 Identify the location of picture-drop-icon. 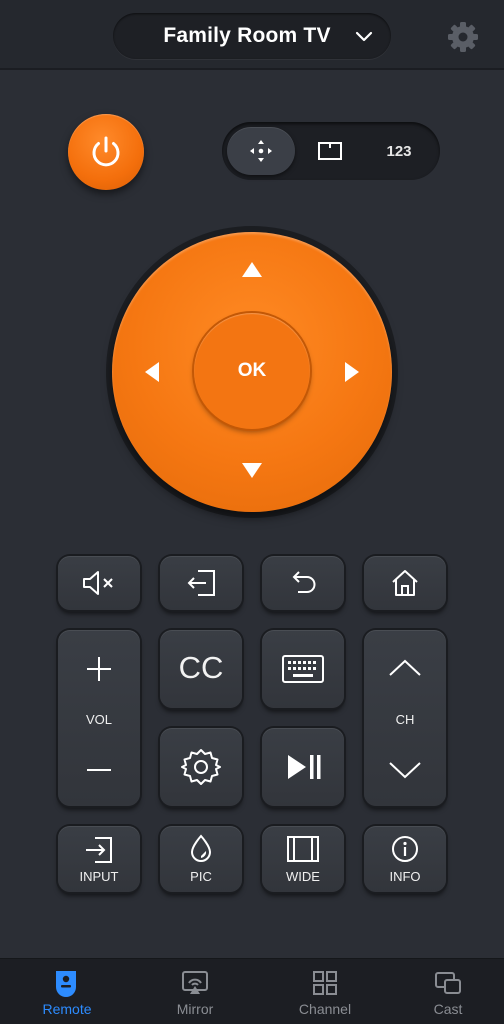
(201, 848).